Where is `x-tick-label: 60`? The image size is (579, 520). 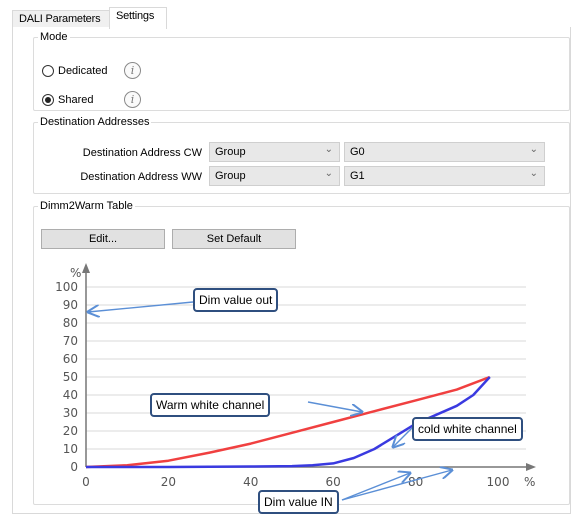 x-tick-label: 60 is located at coordinates (333, 482).